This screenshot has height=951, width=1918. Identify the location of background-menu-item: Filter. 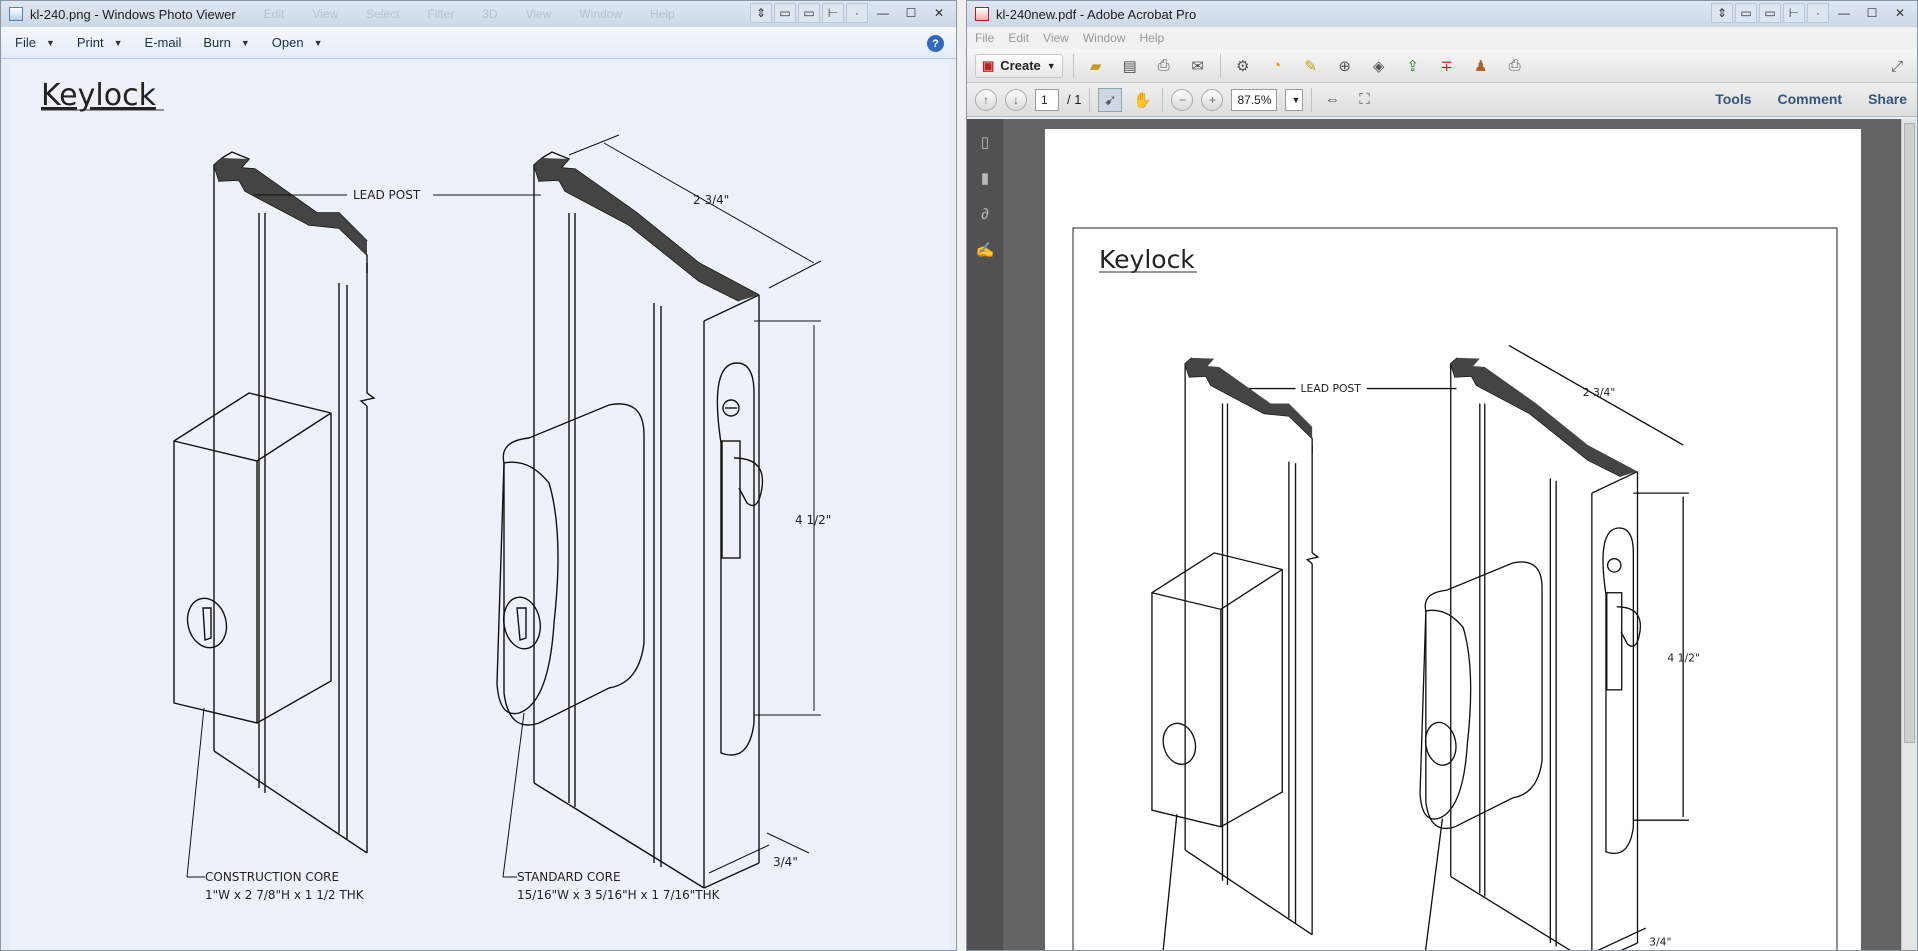
(441, 14).